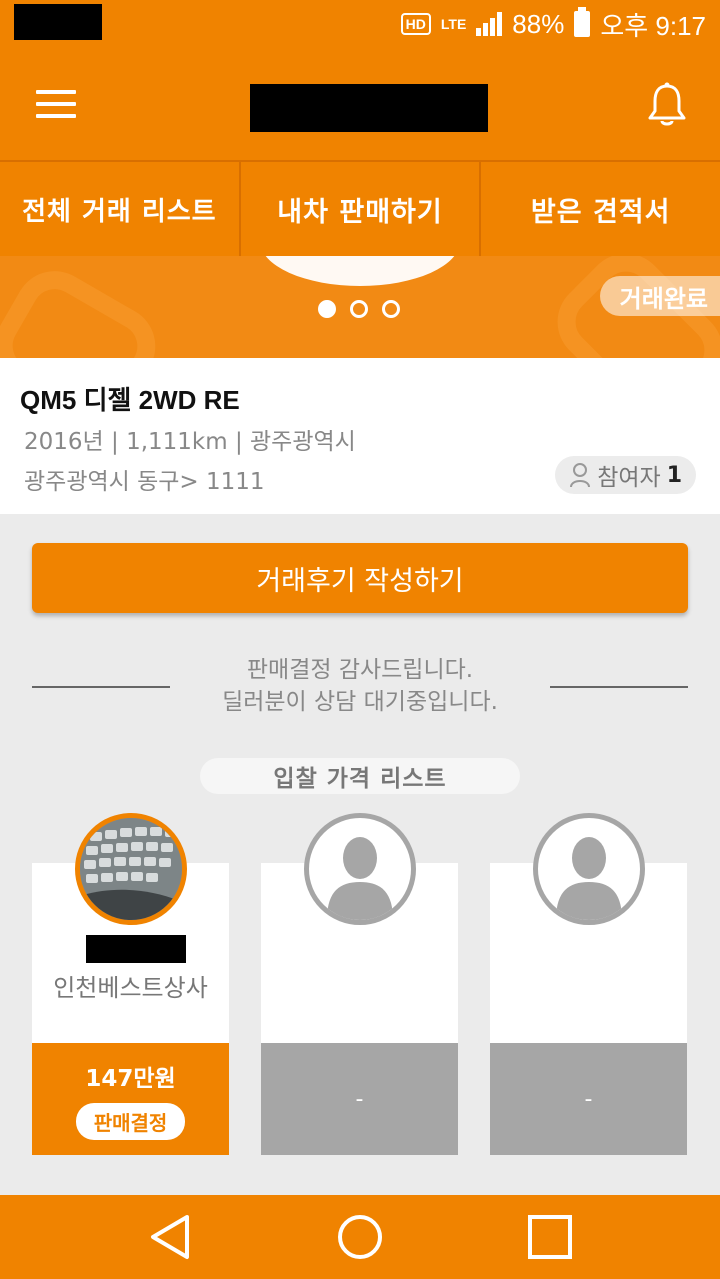  What do you see at coordinates (56, 105) in the screenshot?
I see `hamburger-icon` at bounding box center [56, 105].